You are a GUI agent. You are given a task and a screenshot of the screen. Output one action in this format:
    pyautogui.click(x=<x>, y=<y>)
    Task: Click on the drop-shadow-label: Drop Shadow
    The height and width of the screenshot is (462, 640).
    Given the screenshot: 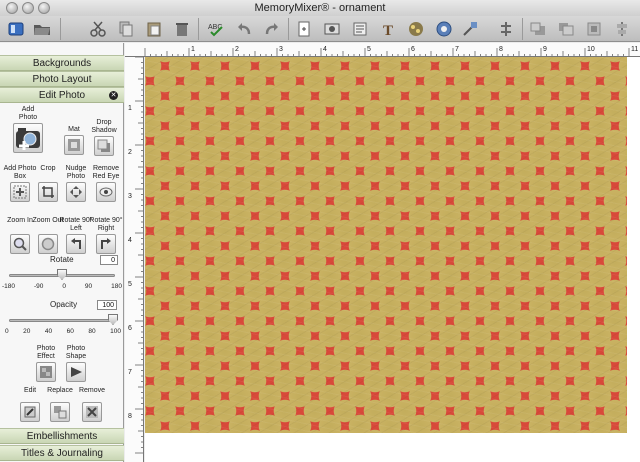 What is the action you would take?
    pyautogui.click(x=104, y=126)
    